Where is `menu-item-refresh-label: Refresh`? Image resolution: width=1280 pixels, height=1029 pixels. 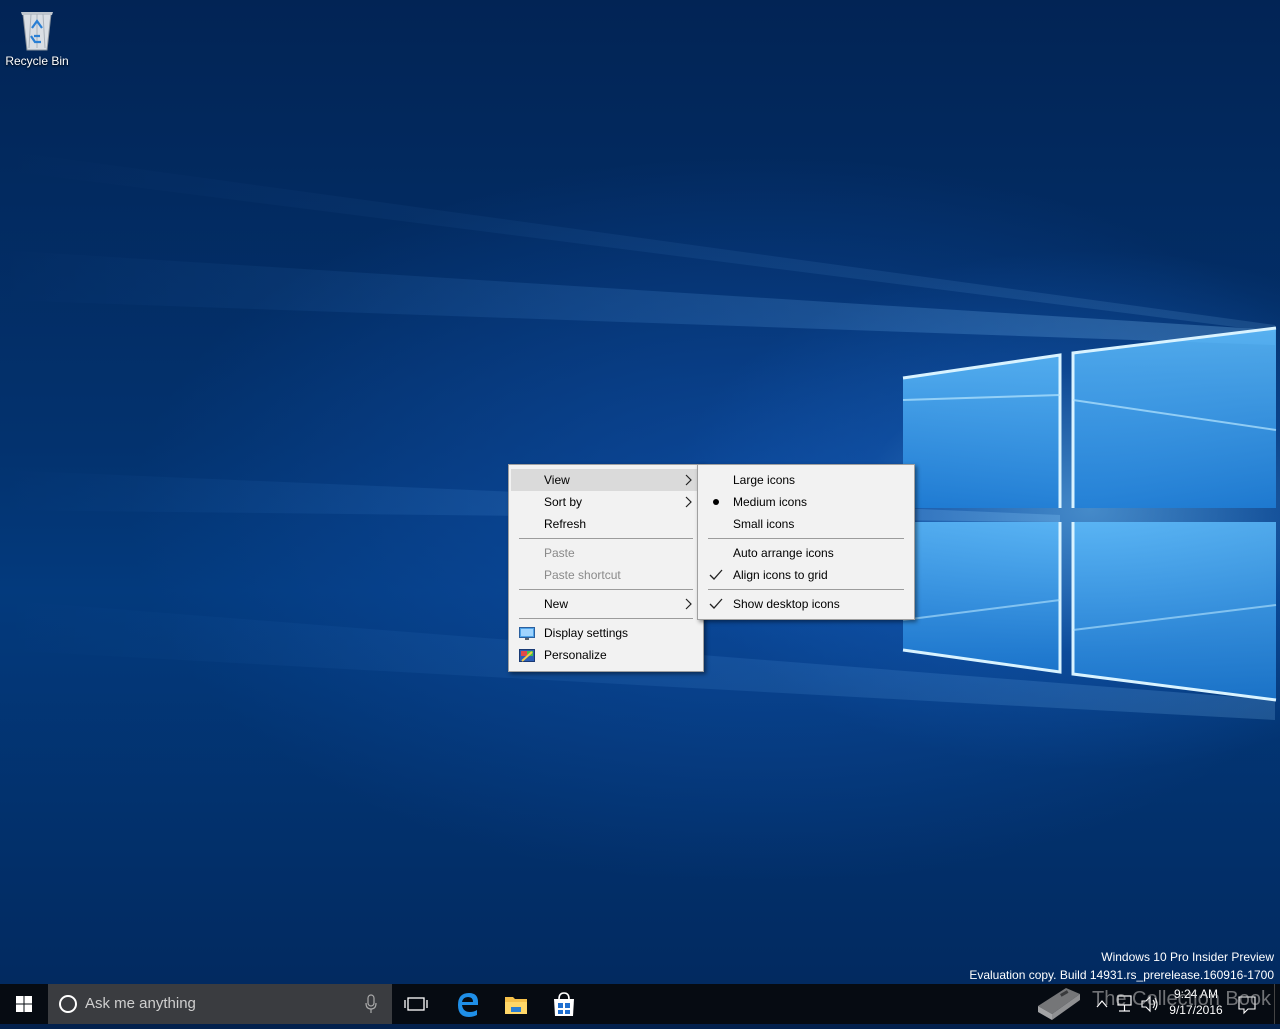 menu-item-refresh-label: Refresh is located at coordinates (565, 524).